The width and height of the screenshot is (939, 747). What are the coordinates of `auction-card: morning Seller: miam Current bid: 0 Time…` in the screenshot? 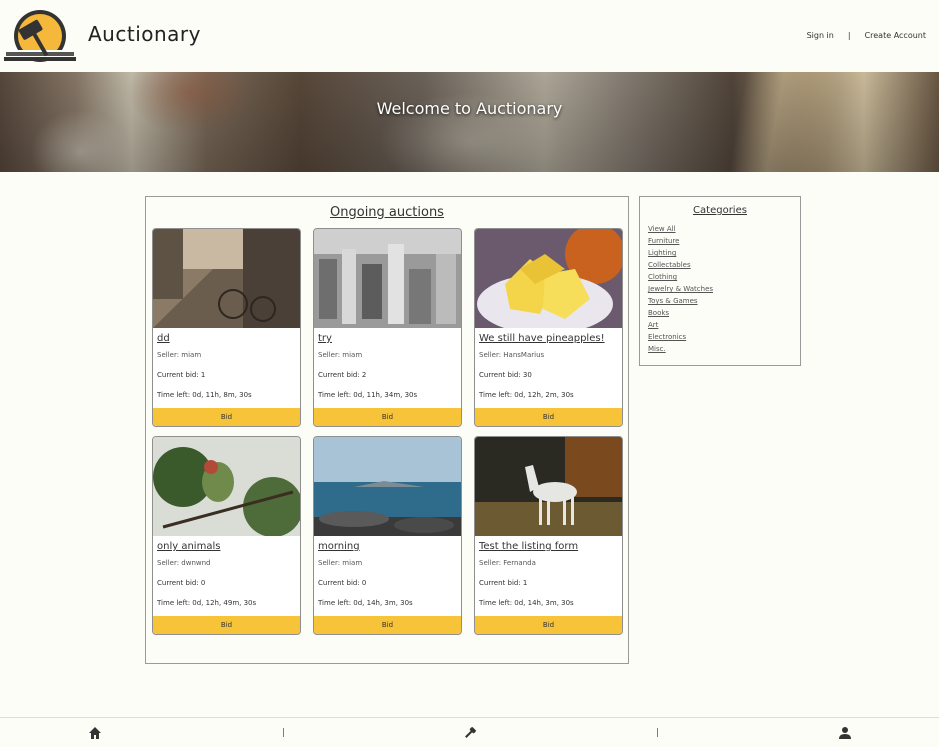 It's located at (387, 535).